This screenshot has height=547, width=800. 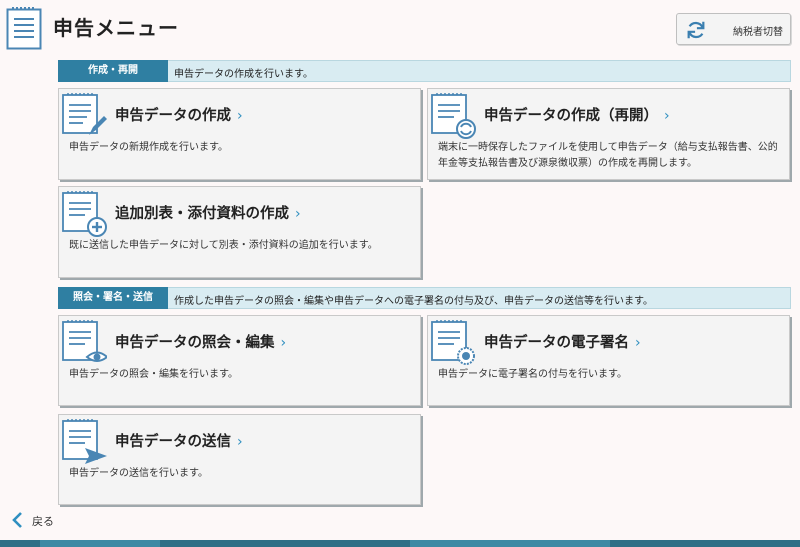 I want to click on section-tag: 照会・署名・送信, so click(x=113, y=298).